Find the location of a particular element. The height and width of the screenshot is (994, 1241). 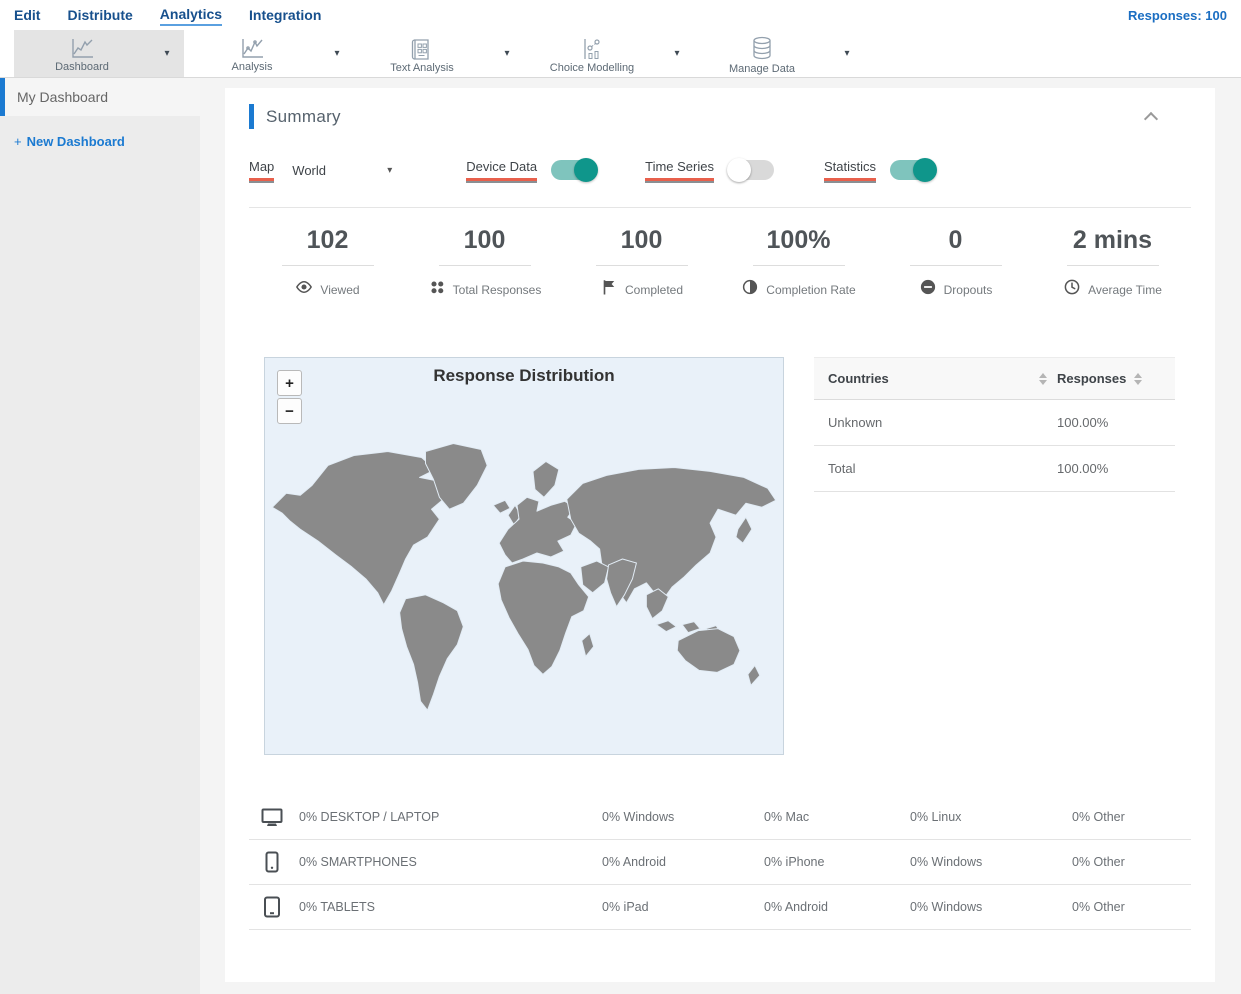

country-cell: Total is located at coordinates (842, 468).